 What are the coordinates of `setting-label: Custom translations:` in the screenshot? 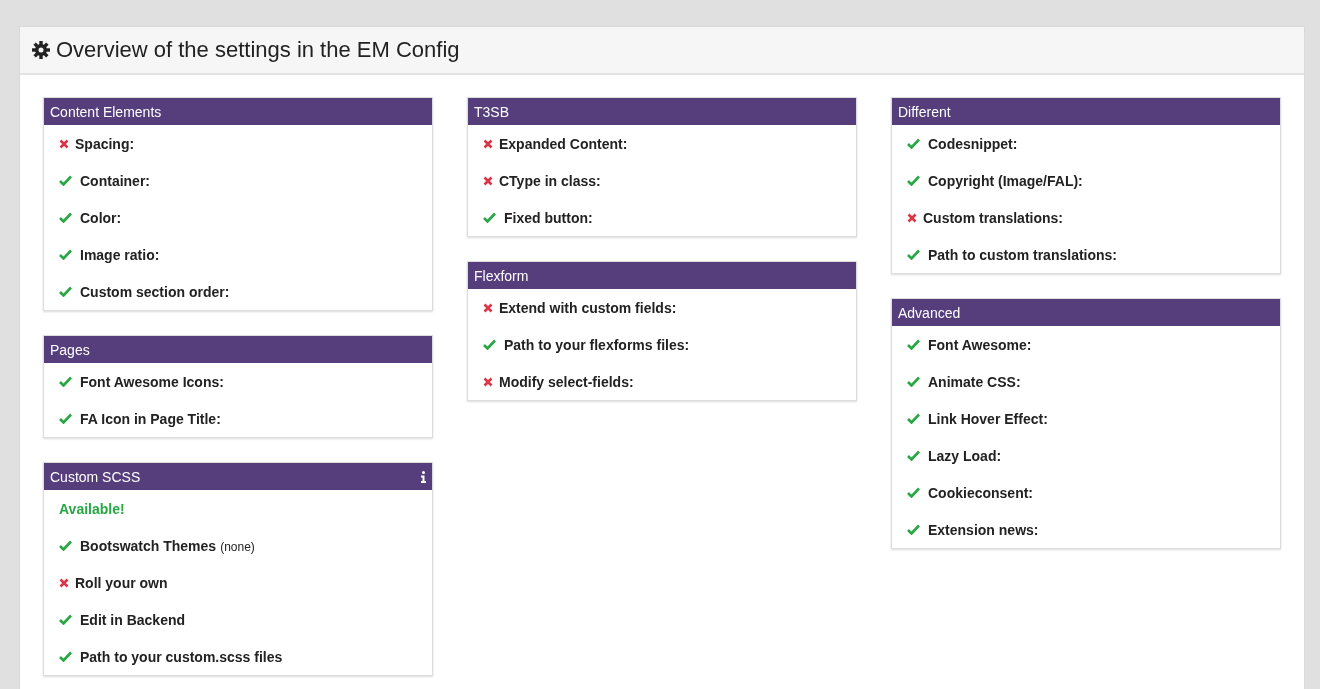 It's located at (993, 217).